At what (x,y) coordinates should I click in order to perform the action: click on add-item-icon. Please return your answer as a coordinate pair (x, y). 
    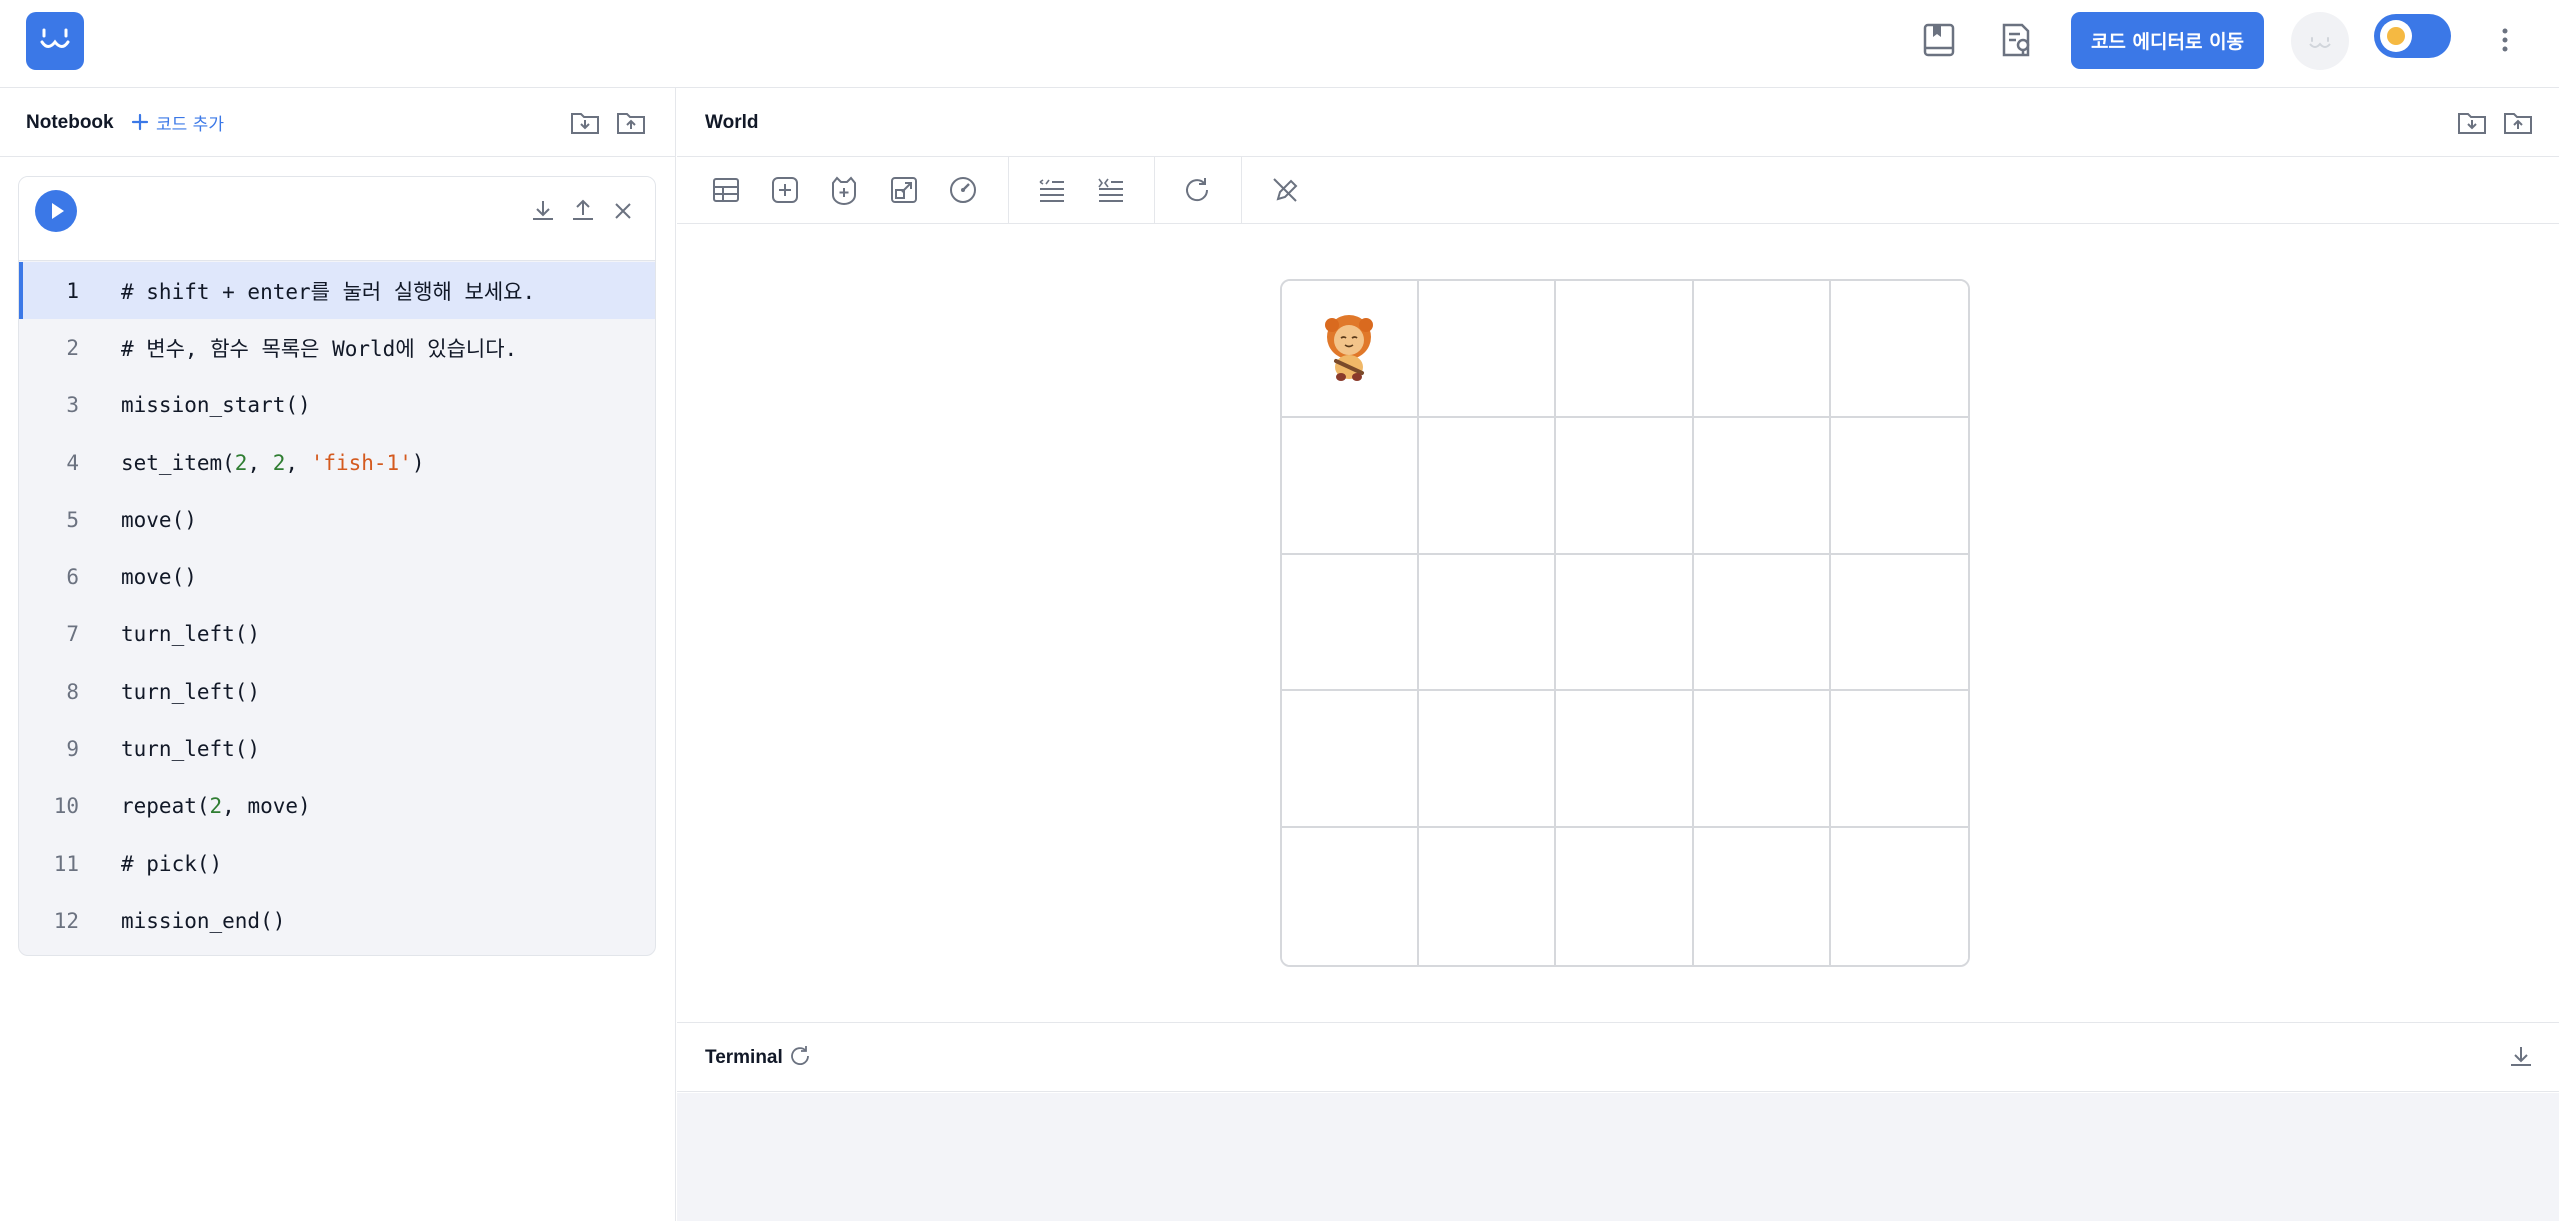
    Looking at the image, I should click on (785, 190).